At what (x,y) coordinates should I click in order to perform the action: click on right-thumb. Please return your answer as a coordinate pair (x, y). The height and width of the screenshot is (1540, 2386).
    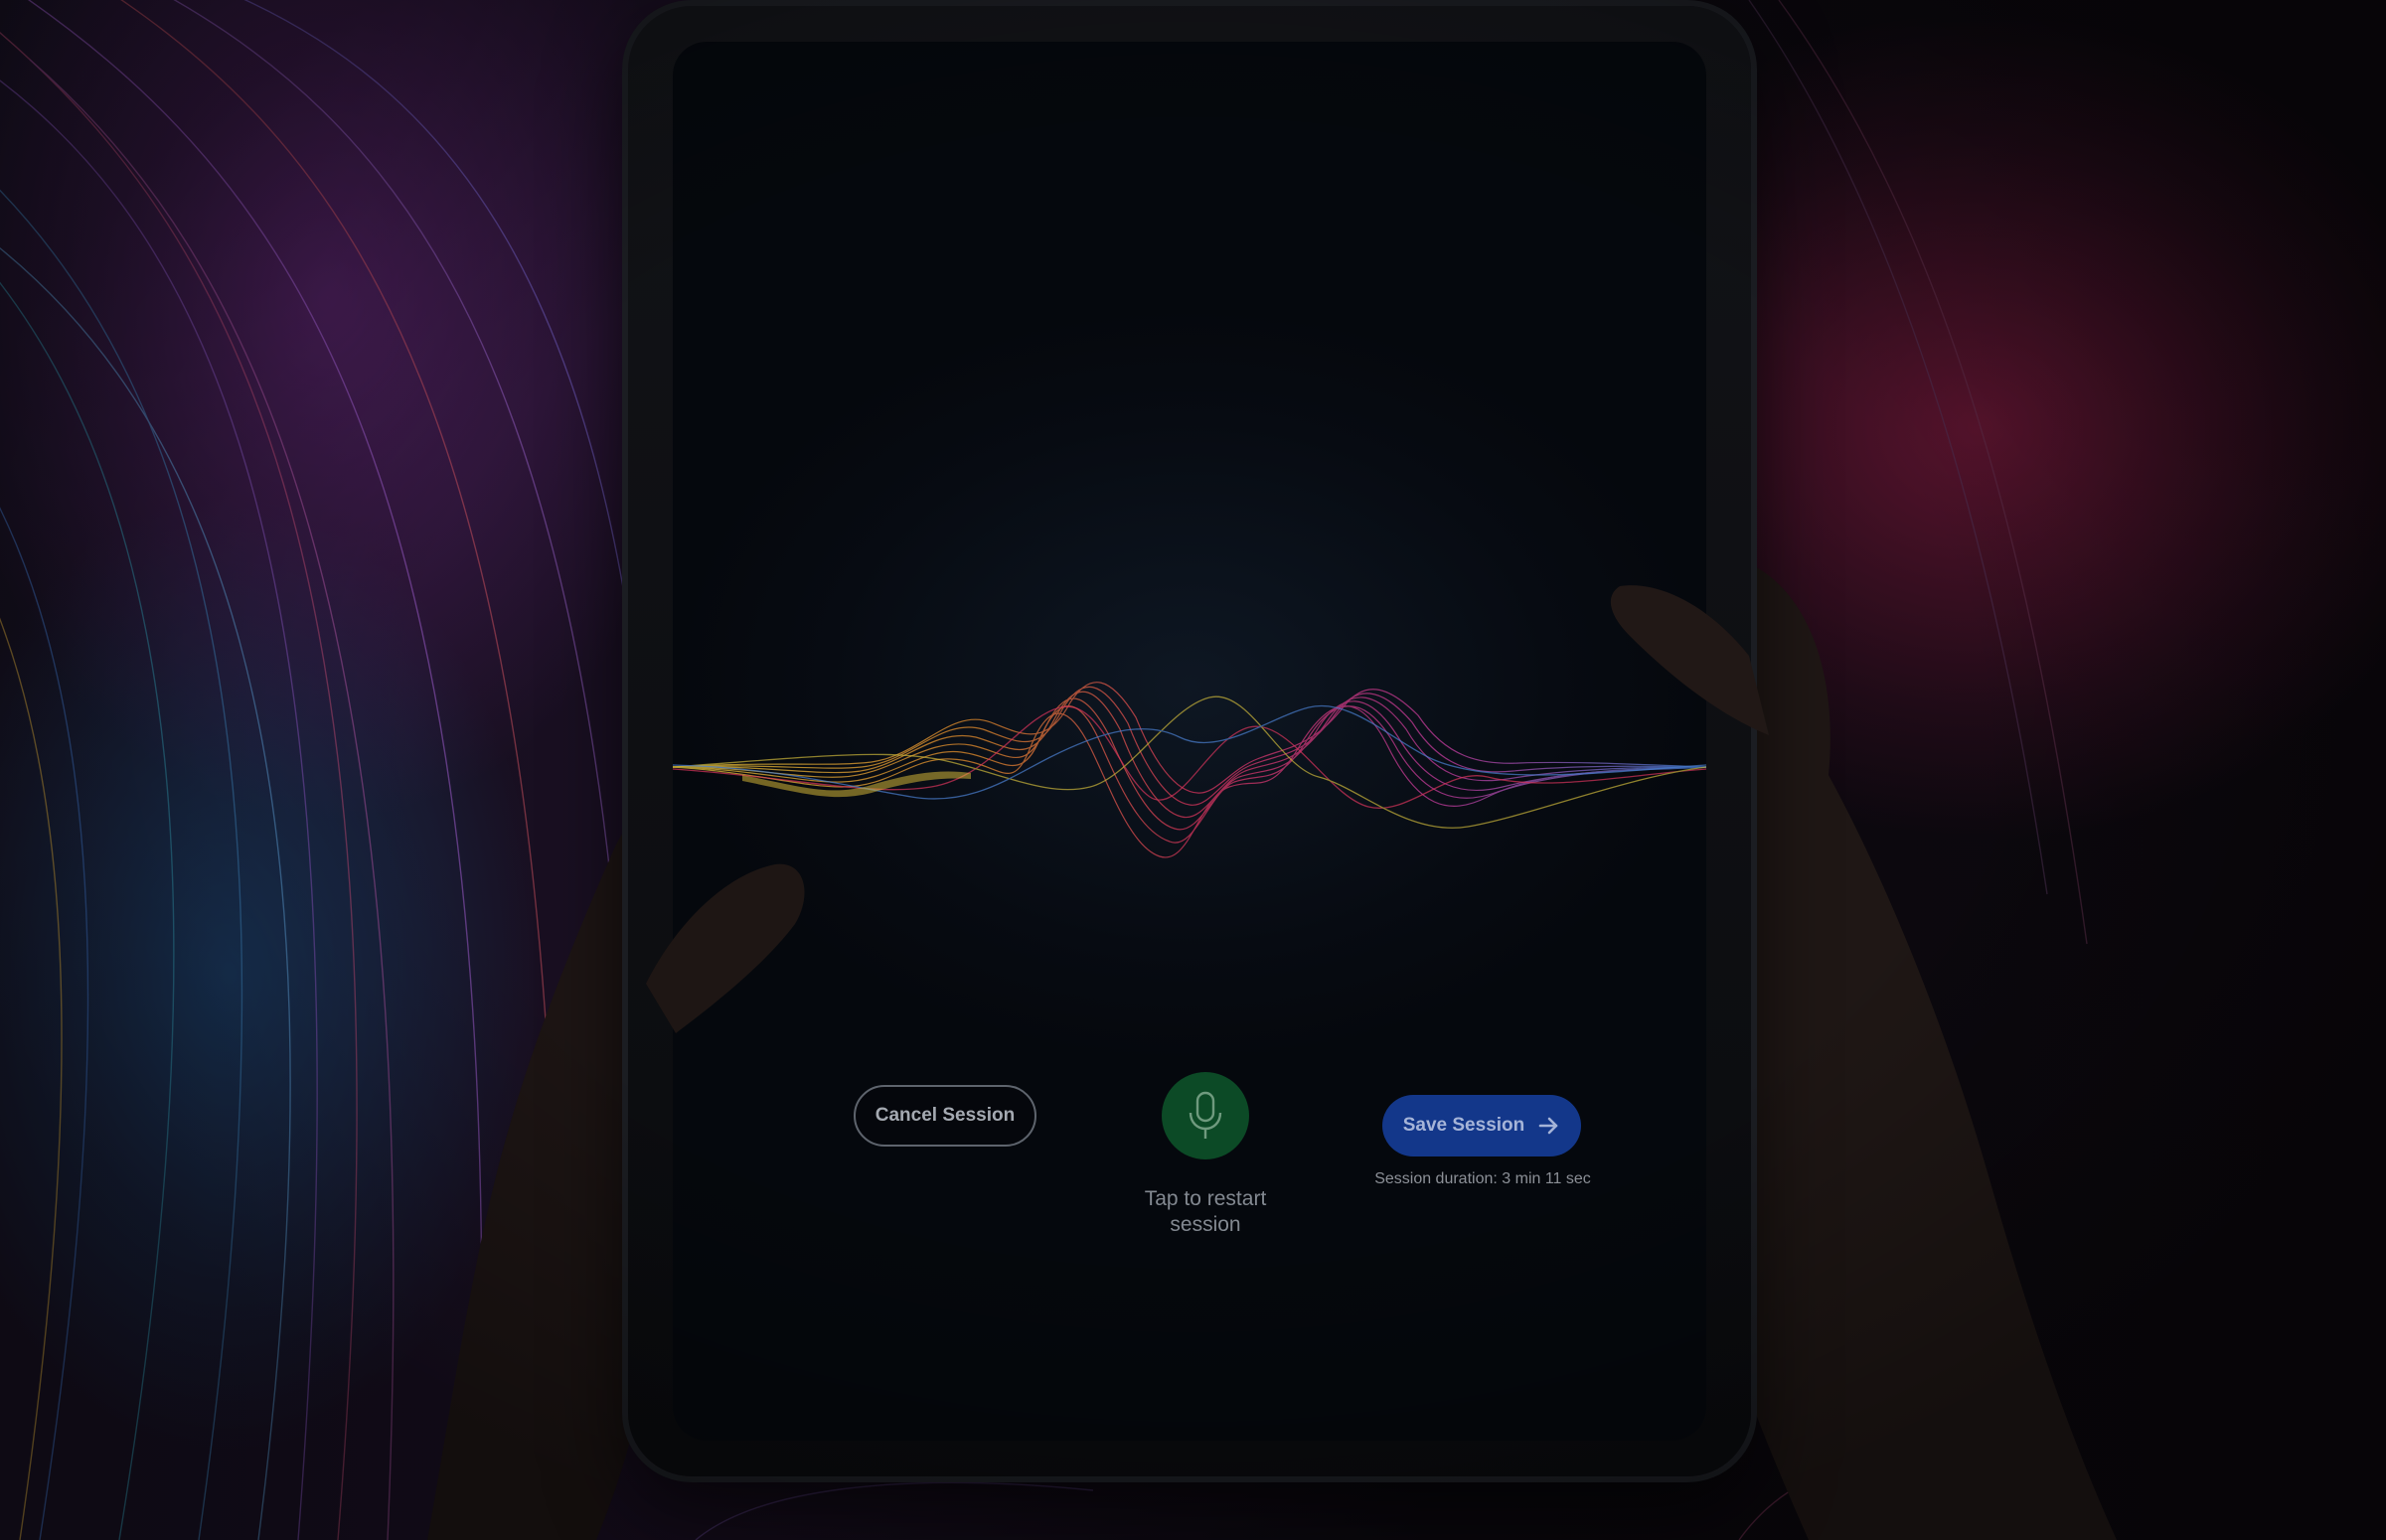
    Looking at the image, I should click on (1690, 660).